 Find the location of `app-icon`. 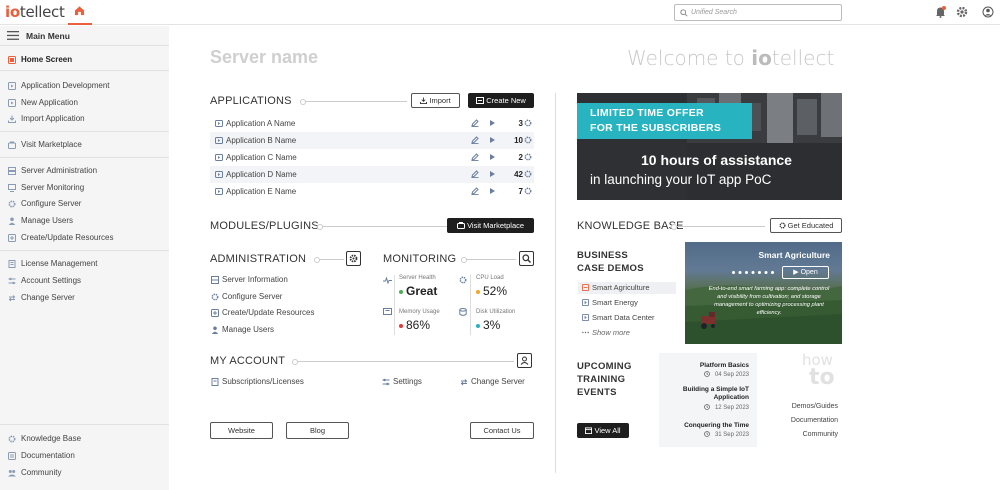

app-icon is located at coordinates (219, 157).